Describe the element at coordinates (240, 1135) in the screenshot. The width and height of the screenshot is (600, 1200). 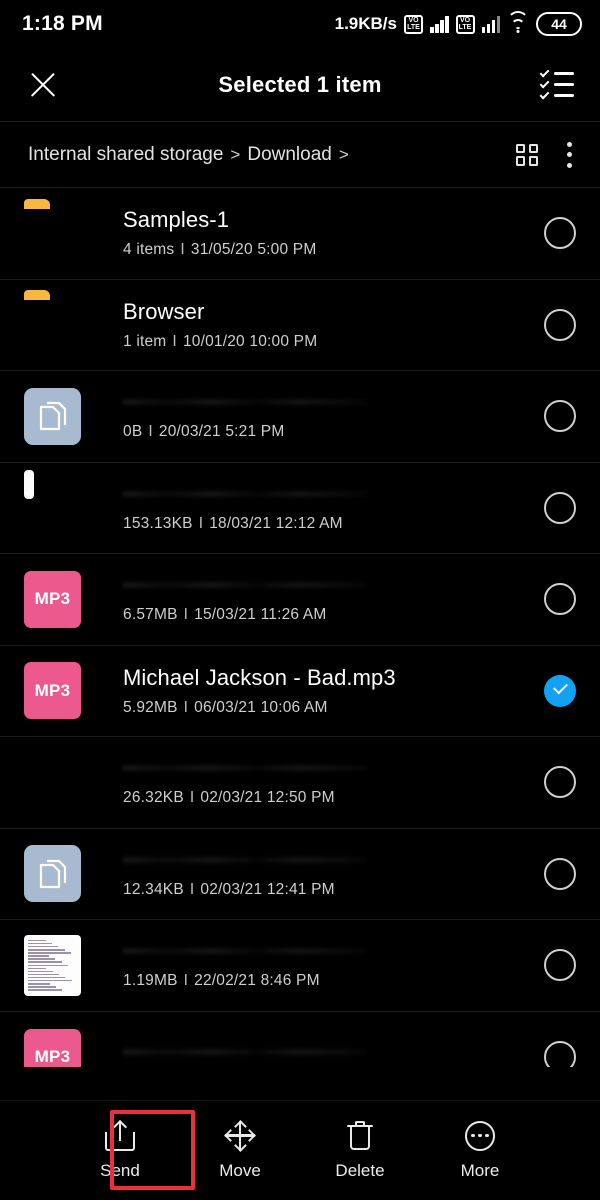
I see `move-arrows-icon` at that location.